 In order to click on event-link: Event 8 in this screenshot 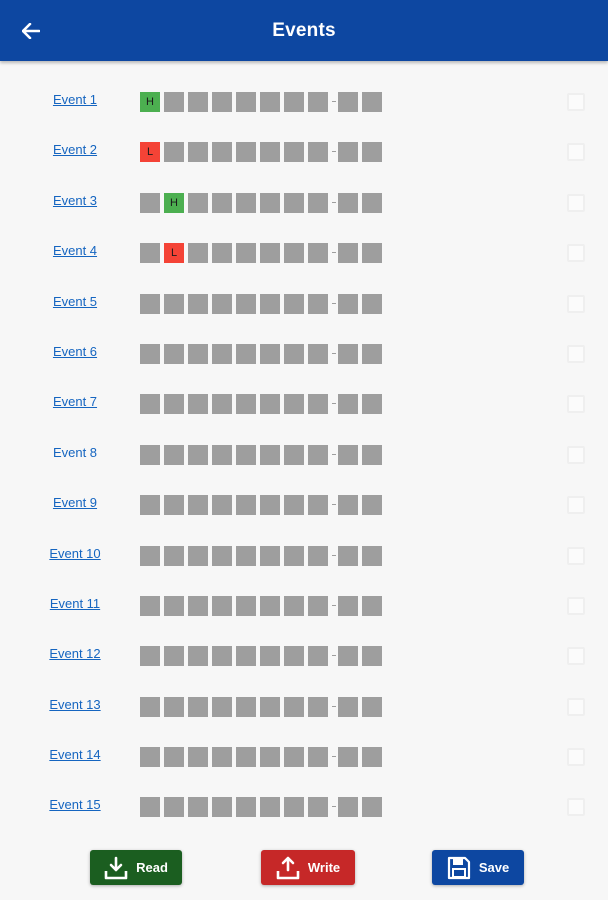, I will do `click(75, 452)`.